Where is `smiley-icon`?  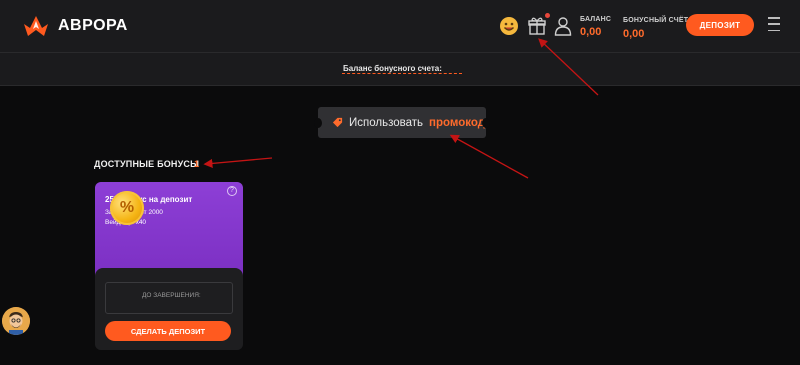
smiley-icon is located at coordinates (509, 26).